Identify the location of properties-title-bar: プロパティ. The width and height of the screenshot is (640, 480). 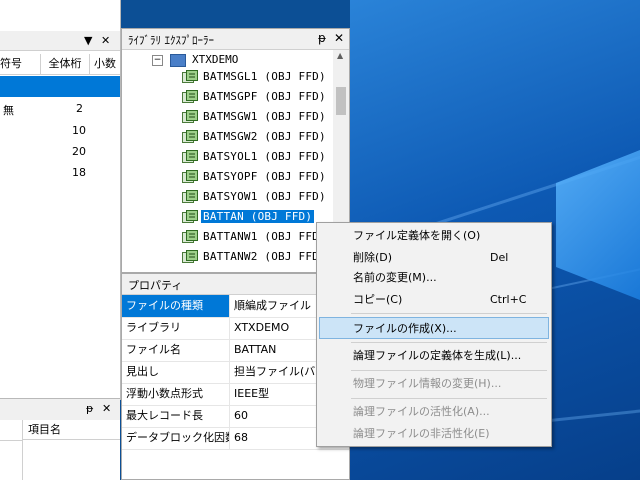
(235, 284).